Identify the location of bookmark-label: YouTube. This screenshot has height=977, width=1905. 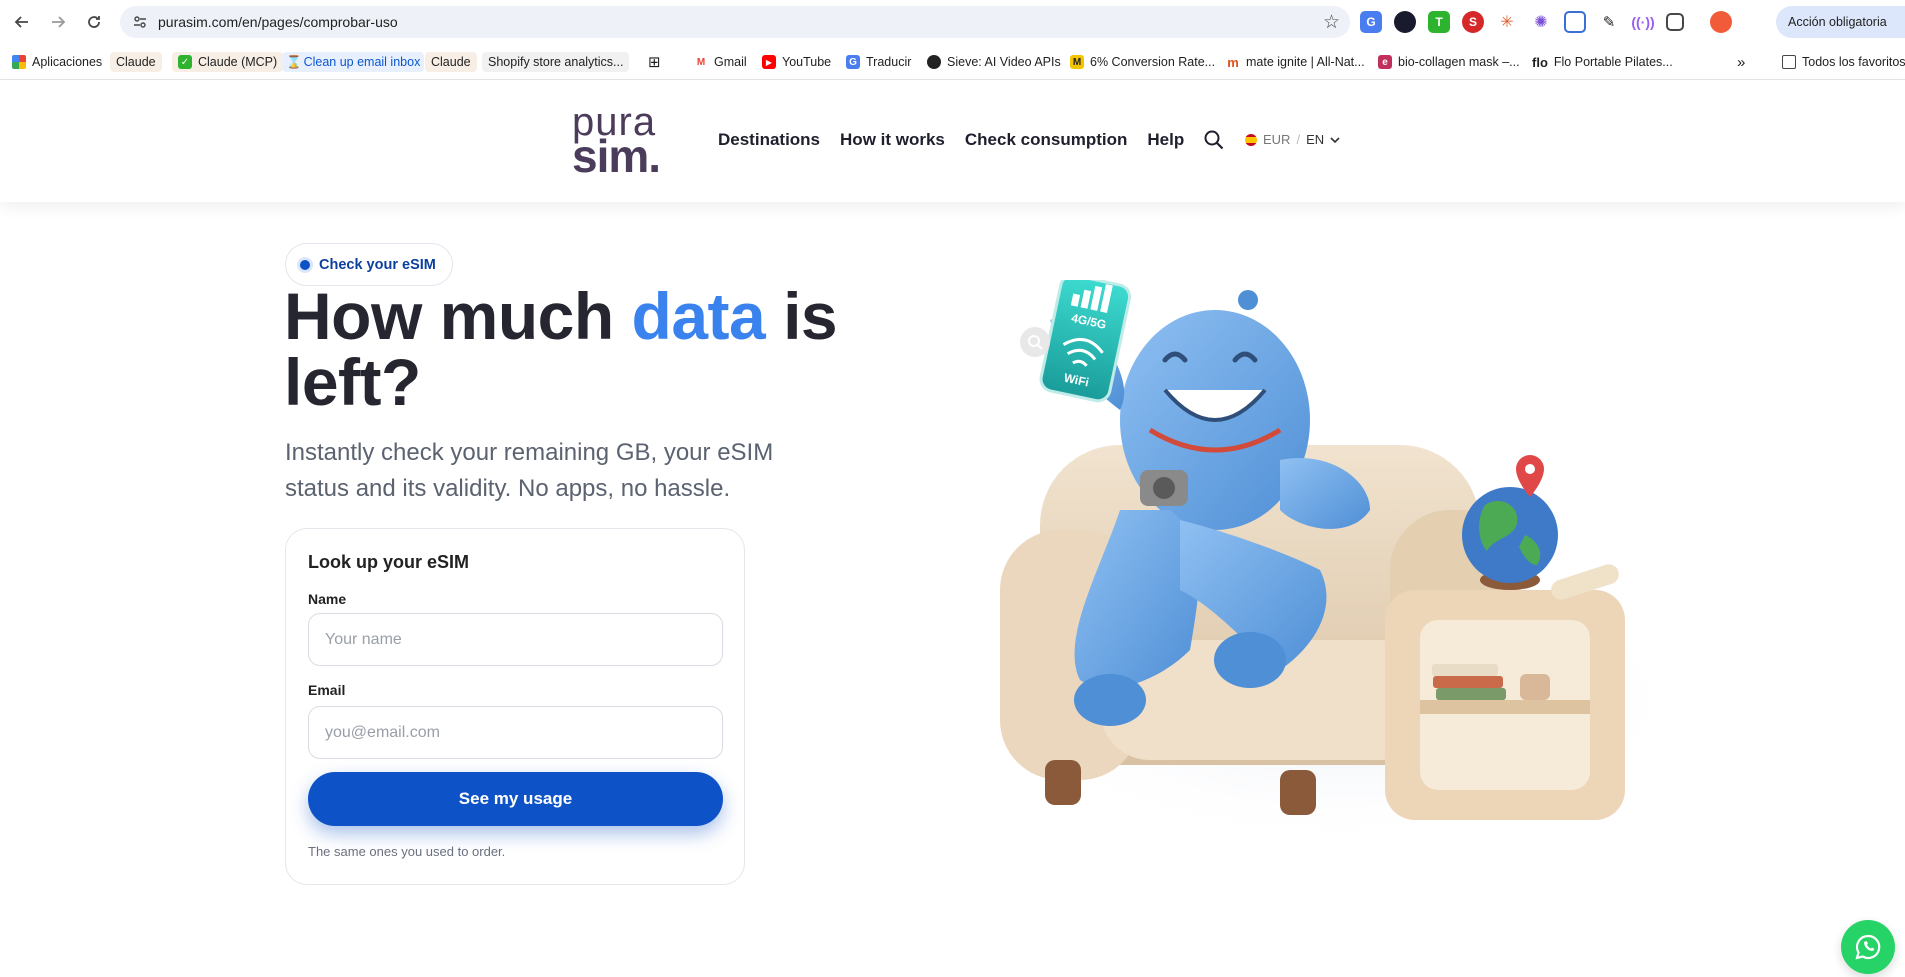
(807, 62).